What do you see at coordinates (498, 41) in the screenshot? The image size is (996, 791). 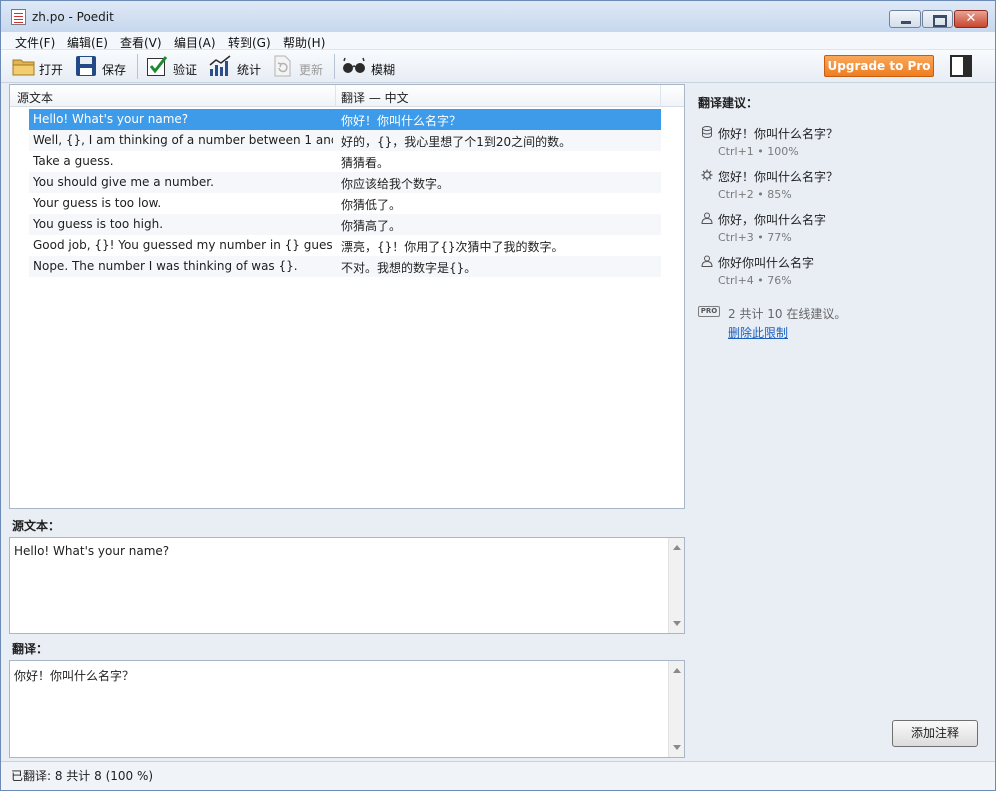 I see `menu-bar: 文件(F) 编辑(E) 查看(V) 编目(A) 转到(G) 帮助(H)` at bounding box center [498, 41].